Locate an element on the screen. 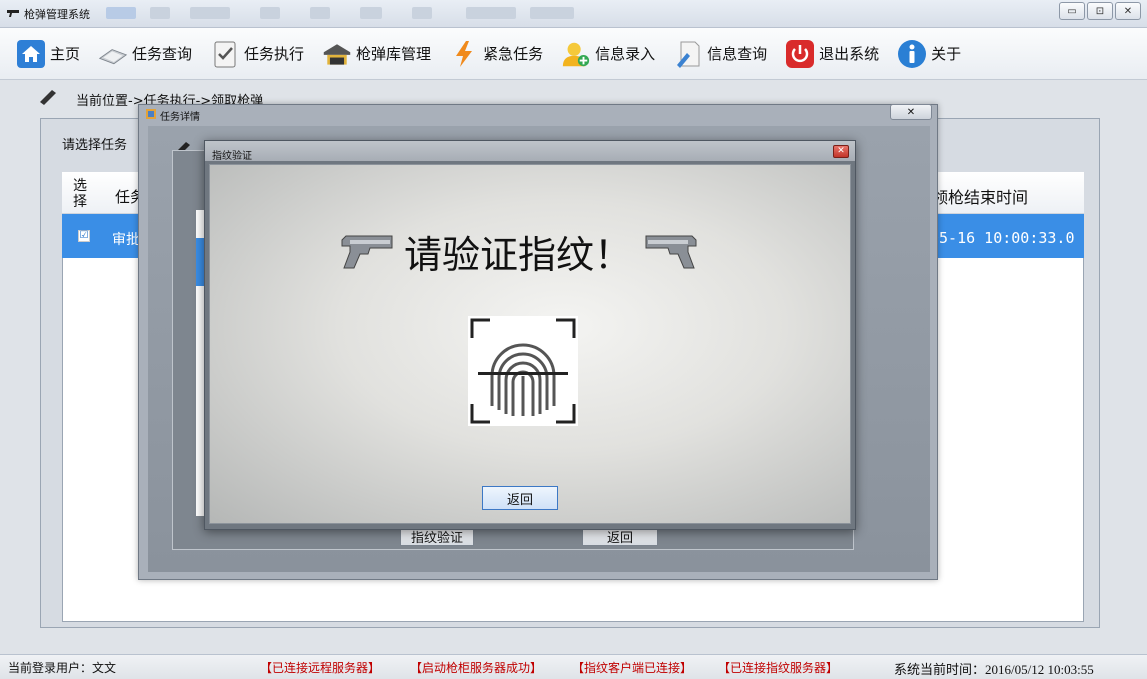  gun-logo-icon is located at coordinates (13, 14).